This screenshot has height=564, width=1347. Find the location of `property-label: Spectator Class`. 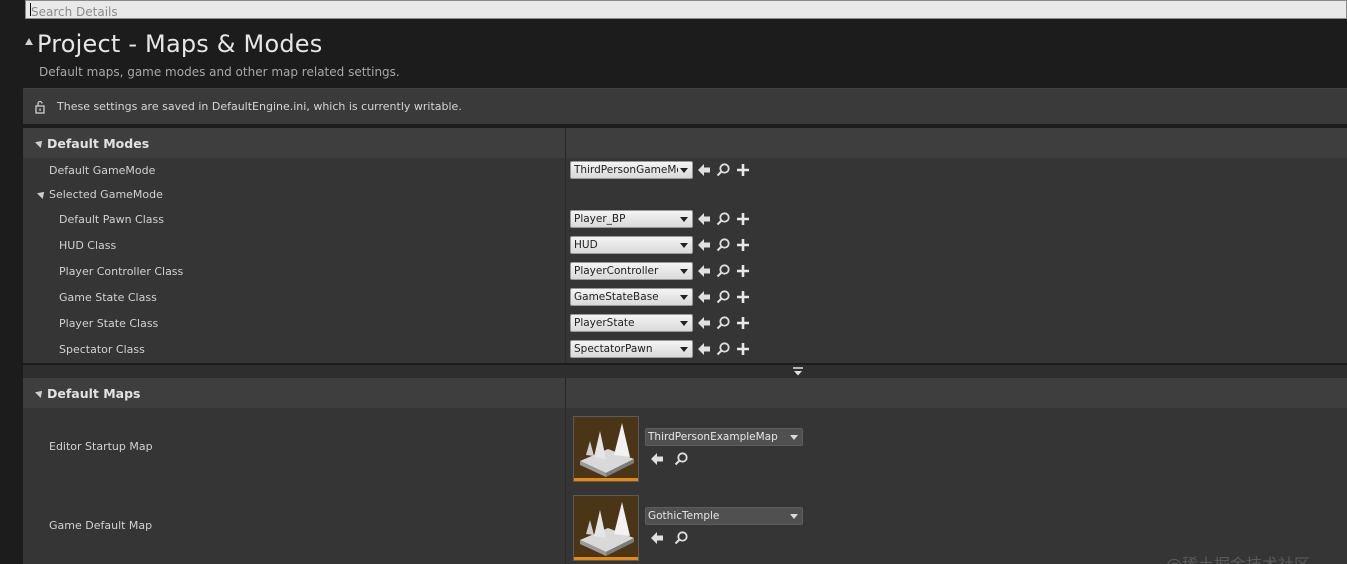

property-label: Spectator Class is located at coordinates (102, 349).